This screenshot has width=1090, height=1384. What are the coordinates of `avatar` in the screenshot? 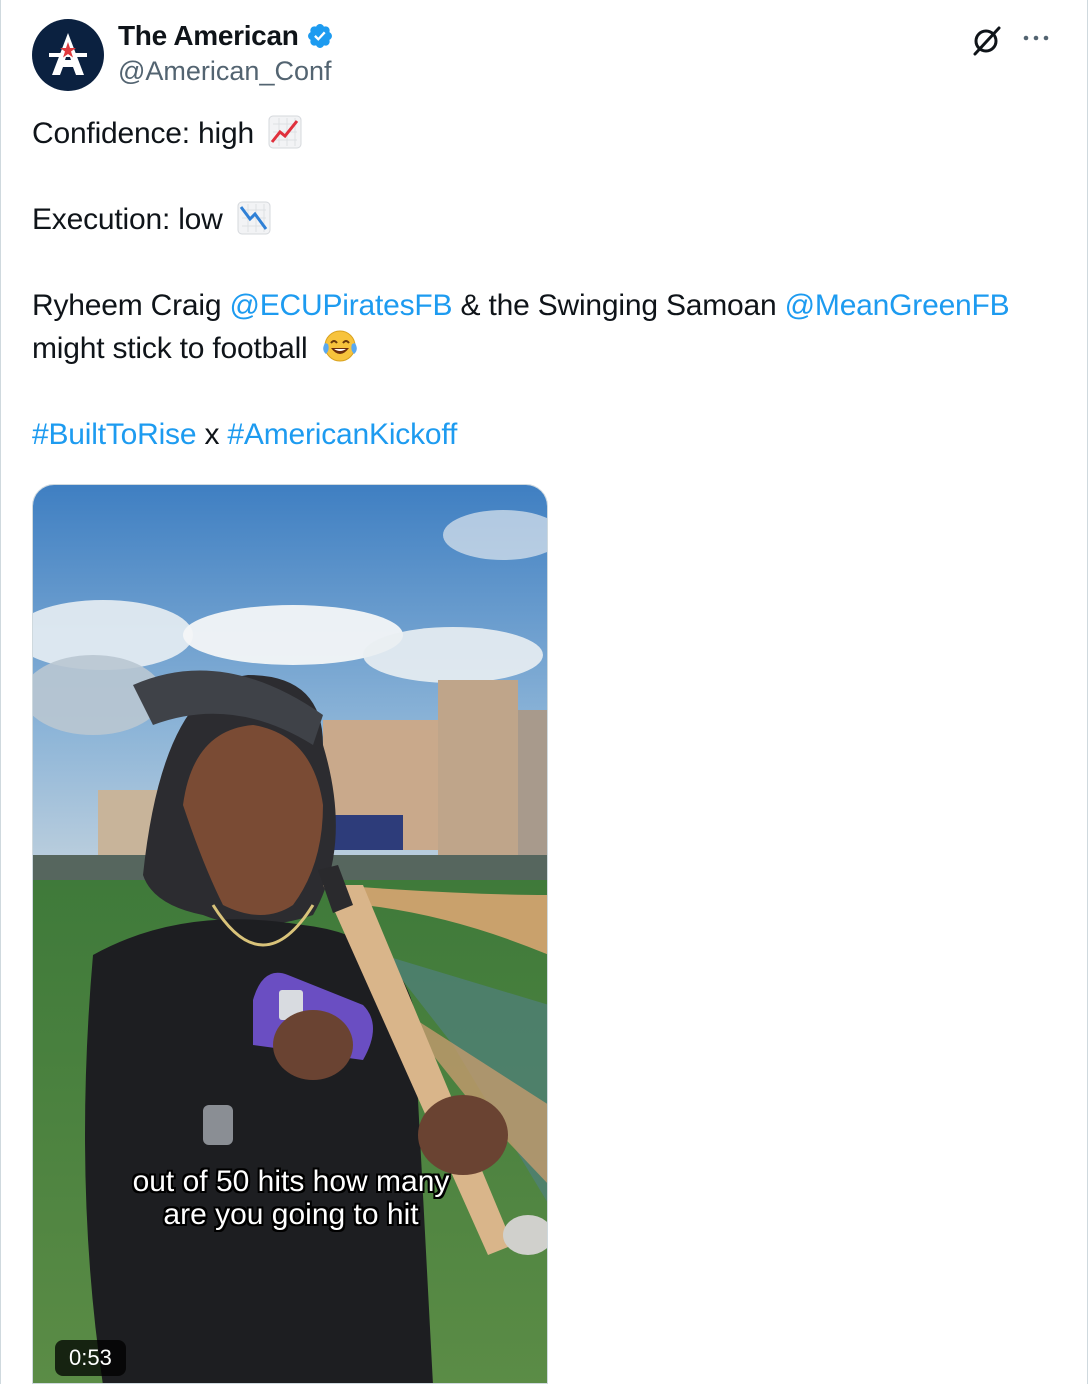 It's located at (68, 55).